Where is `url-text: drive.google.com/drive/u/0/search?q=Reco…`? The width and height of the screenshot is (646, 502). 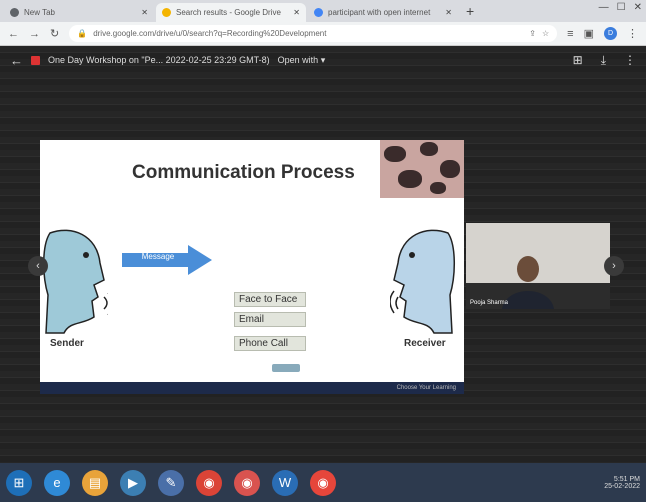
url-text: drive.google.com/drive/u/0/search?q=Reco… is located at coordinates (210, 33).